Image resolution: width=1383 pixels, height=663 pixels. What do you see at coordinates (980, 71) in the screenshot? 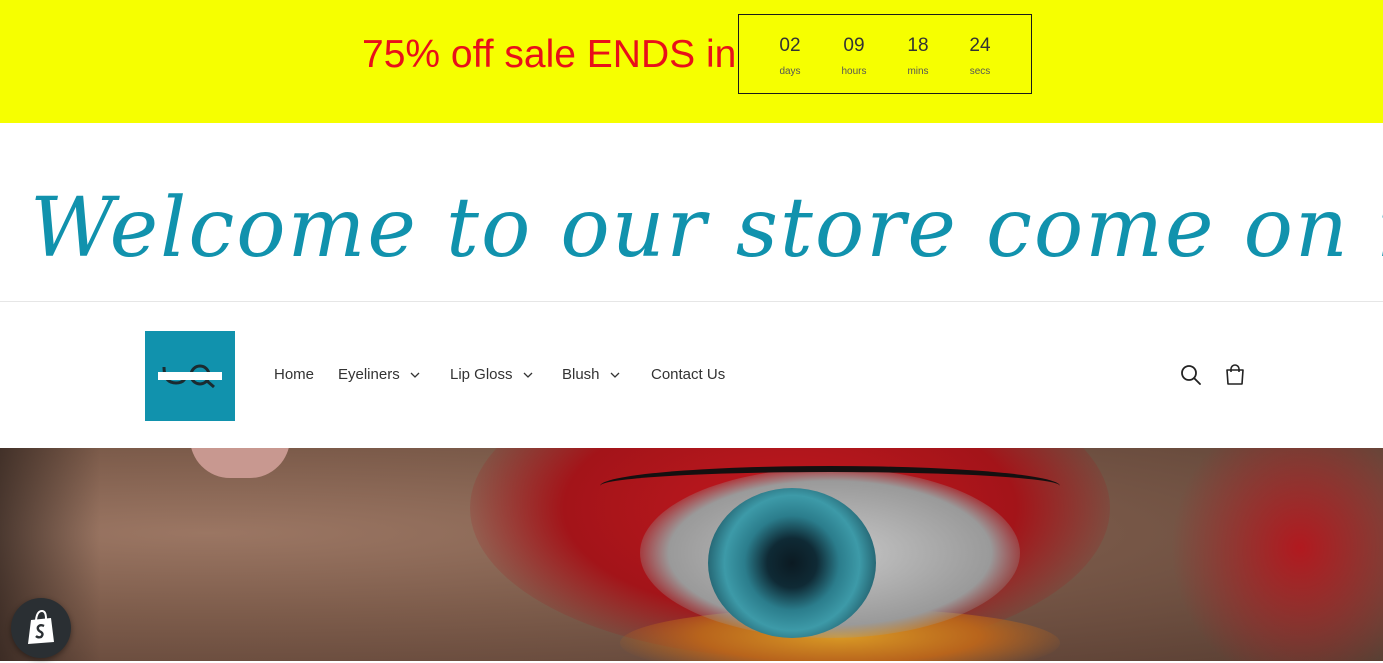
I see `timer-secs-label: secs` at bounding box center [980, 71].